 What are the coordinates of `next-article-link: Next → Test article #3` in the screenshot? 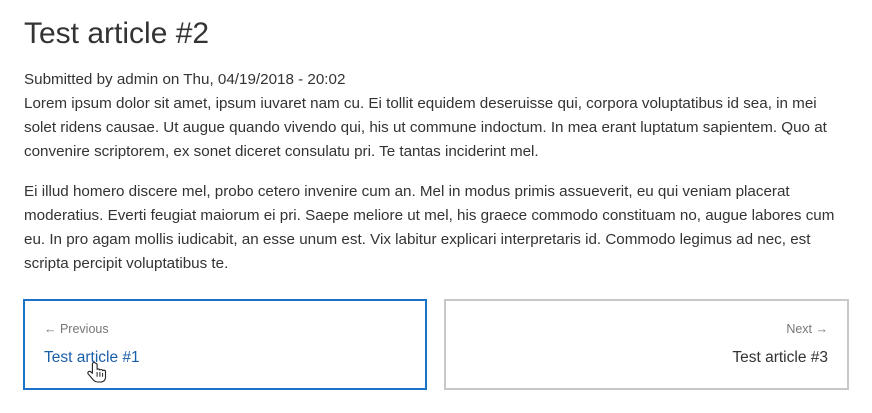 It's located at (646, 344).